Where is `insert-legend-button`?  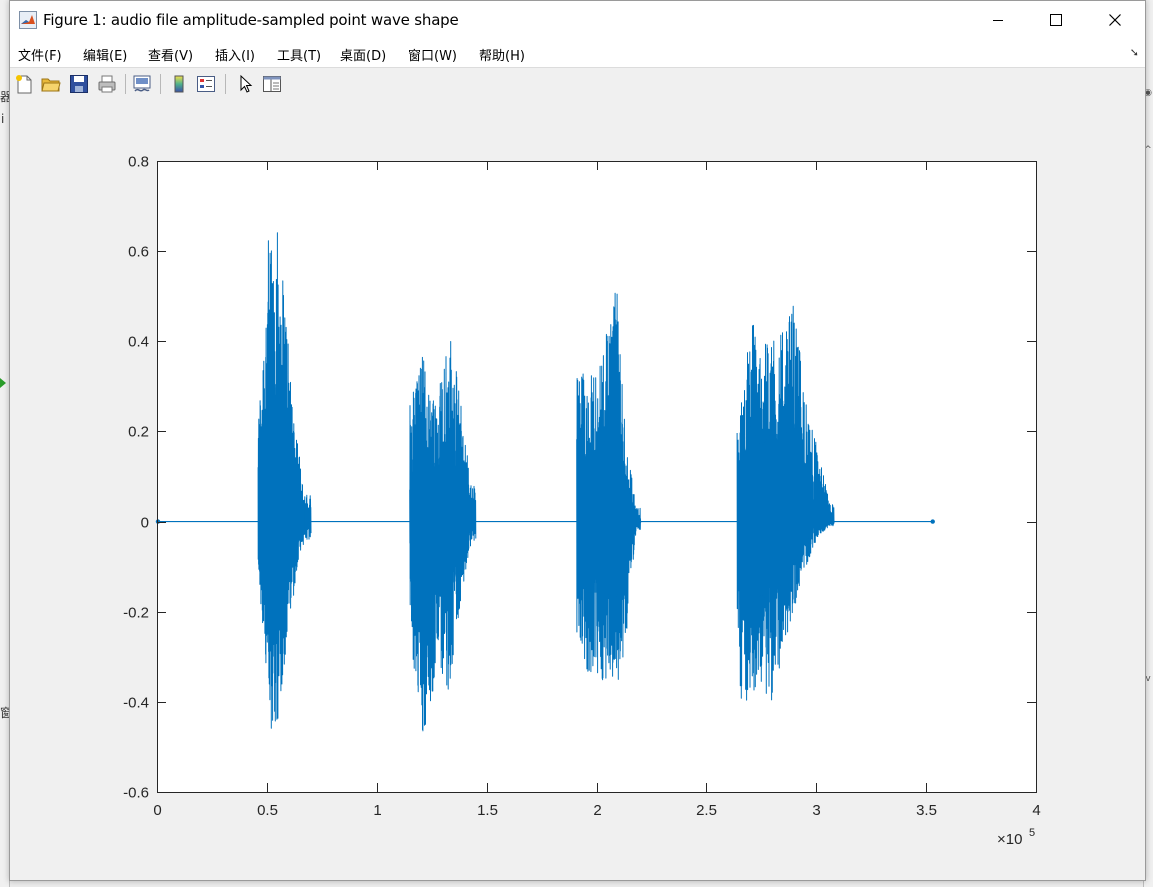 insert-legend-button is located at coordinates (206, 84).